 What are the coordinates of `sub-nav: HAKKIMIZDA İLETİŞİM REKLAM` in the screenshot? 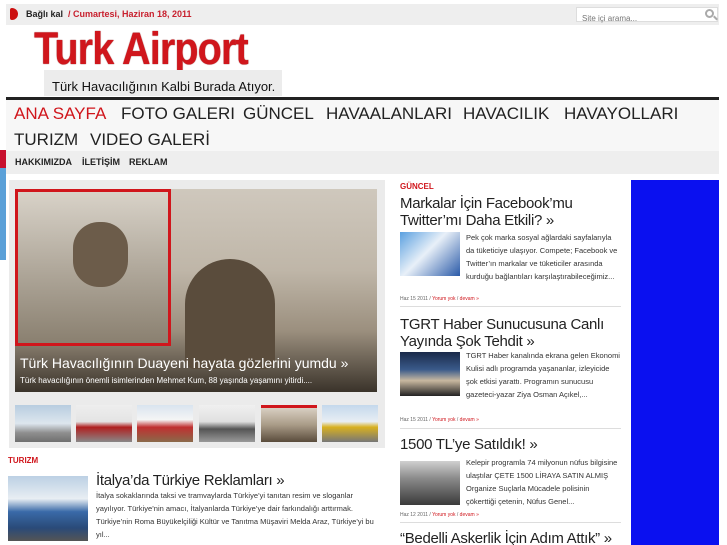 It's located at (362, 162).